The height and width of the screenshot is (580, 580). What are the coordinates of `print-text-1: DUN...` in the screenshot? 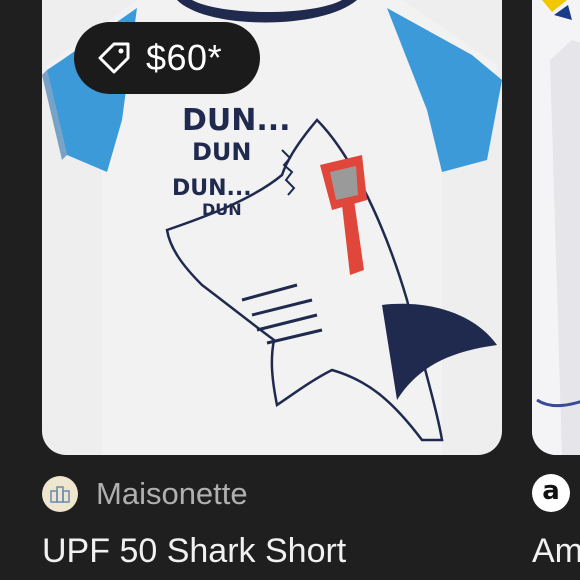 It's located at (236, 120).